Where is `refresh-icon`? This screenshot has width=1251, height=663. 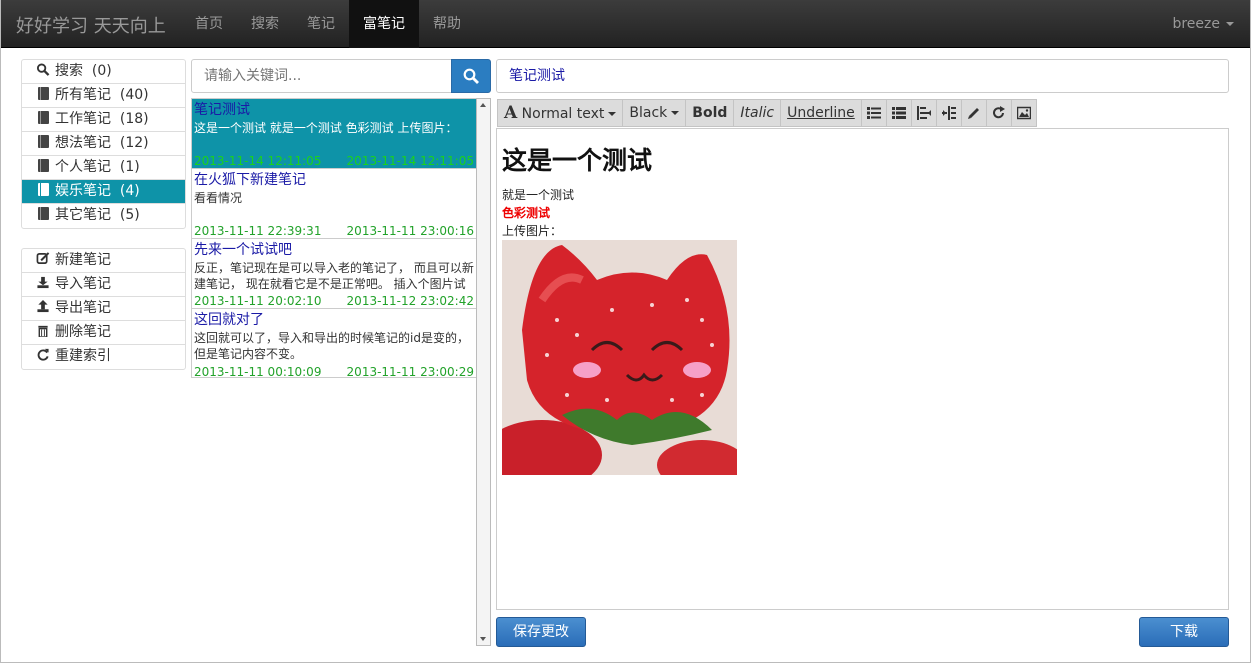 refresh-icon is located at coordinates (43, 354).